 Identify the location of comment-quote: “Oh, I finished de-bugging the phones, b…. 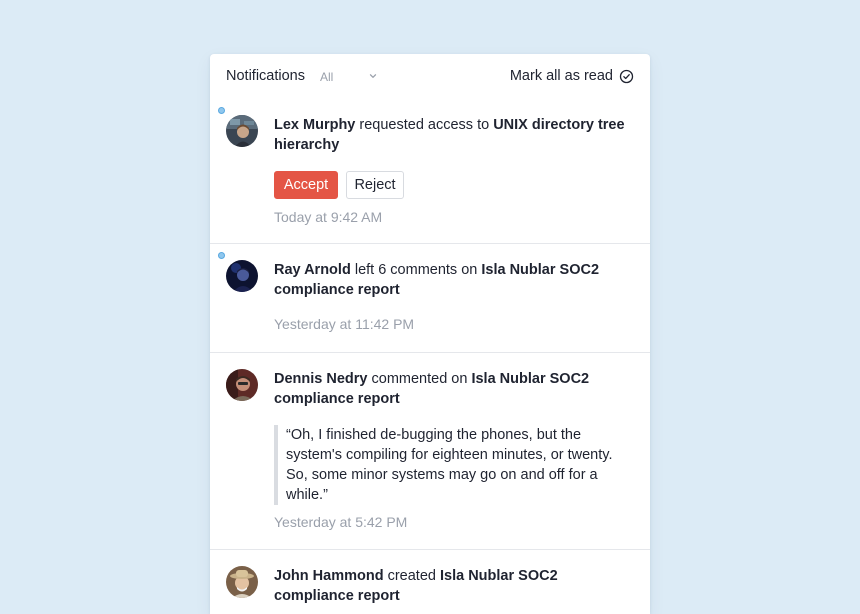
(456, 465).